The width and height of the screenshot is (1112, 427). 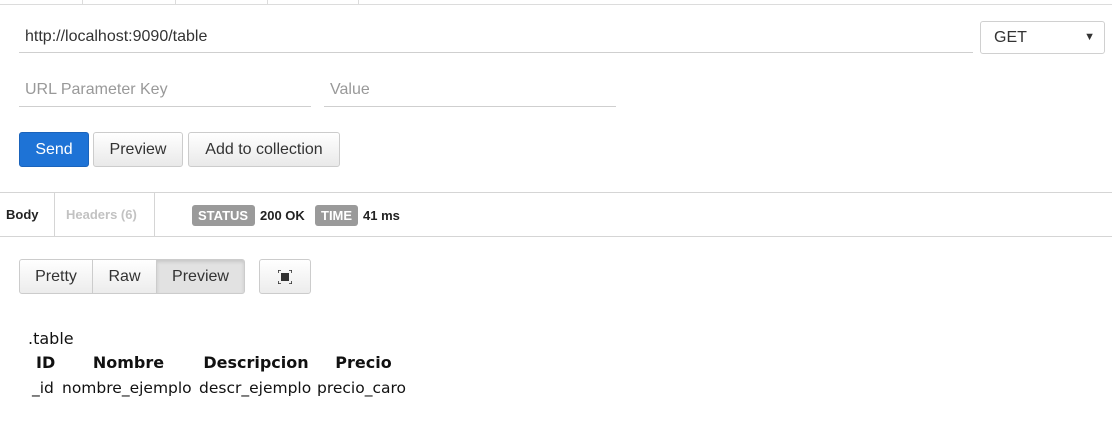 I want to click on request-tab-strip, so click(x=556, y=2).